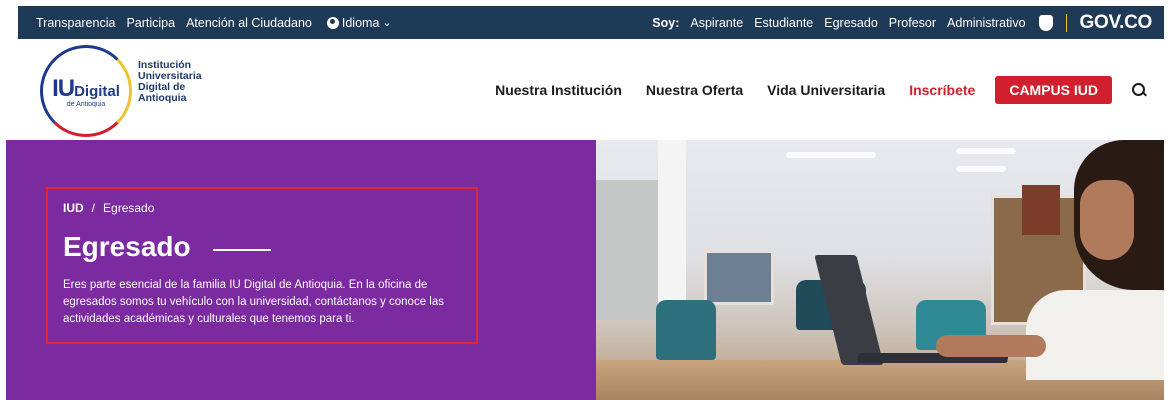 This screenshot has width=1175, height=400. What do you see at coordinates (1066, 22) in the screenshot?
I see `gov-divider` at bounding box center [1066, 22].